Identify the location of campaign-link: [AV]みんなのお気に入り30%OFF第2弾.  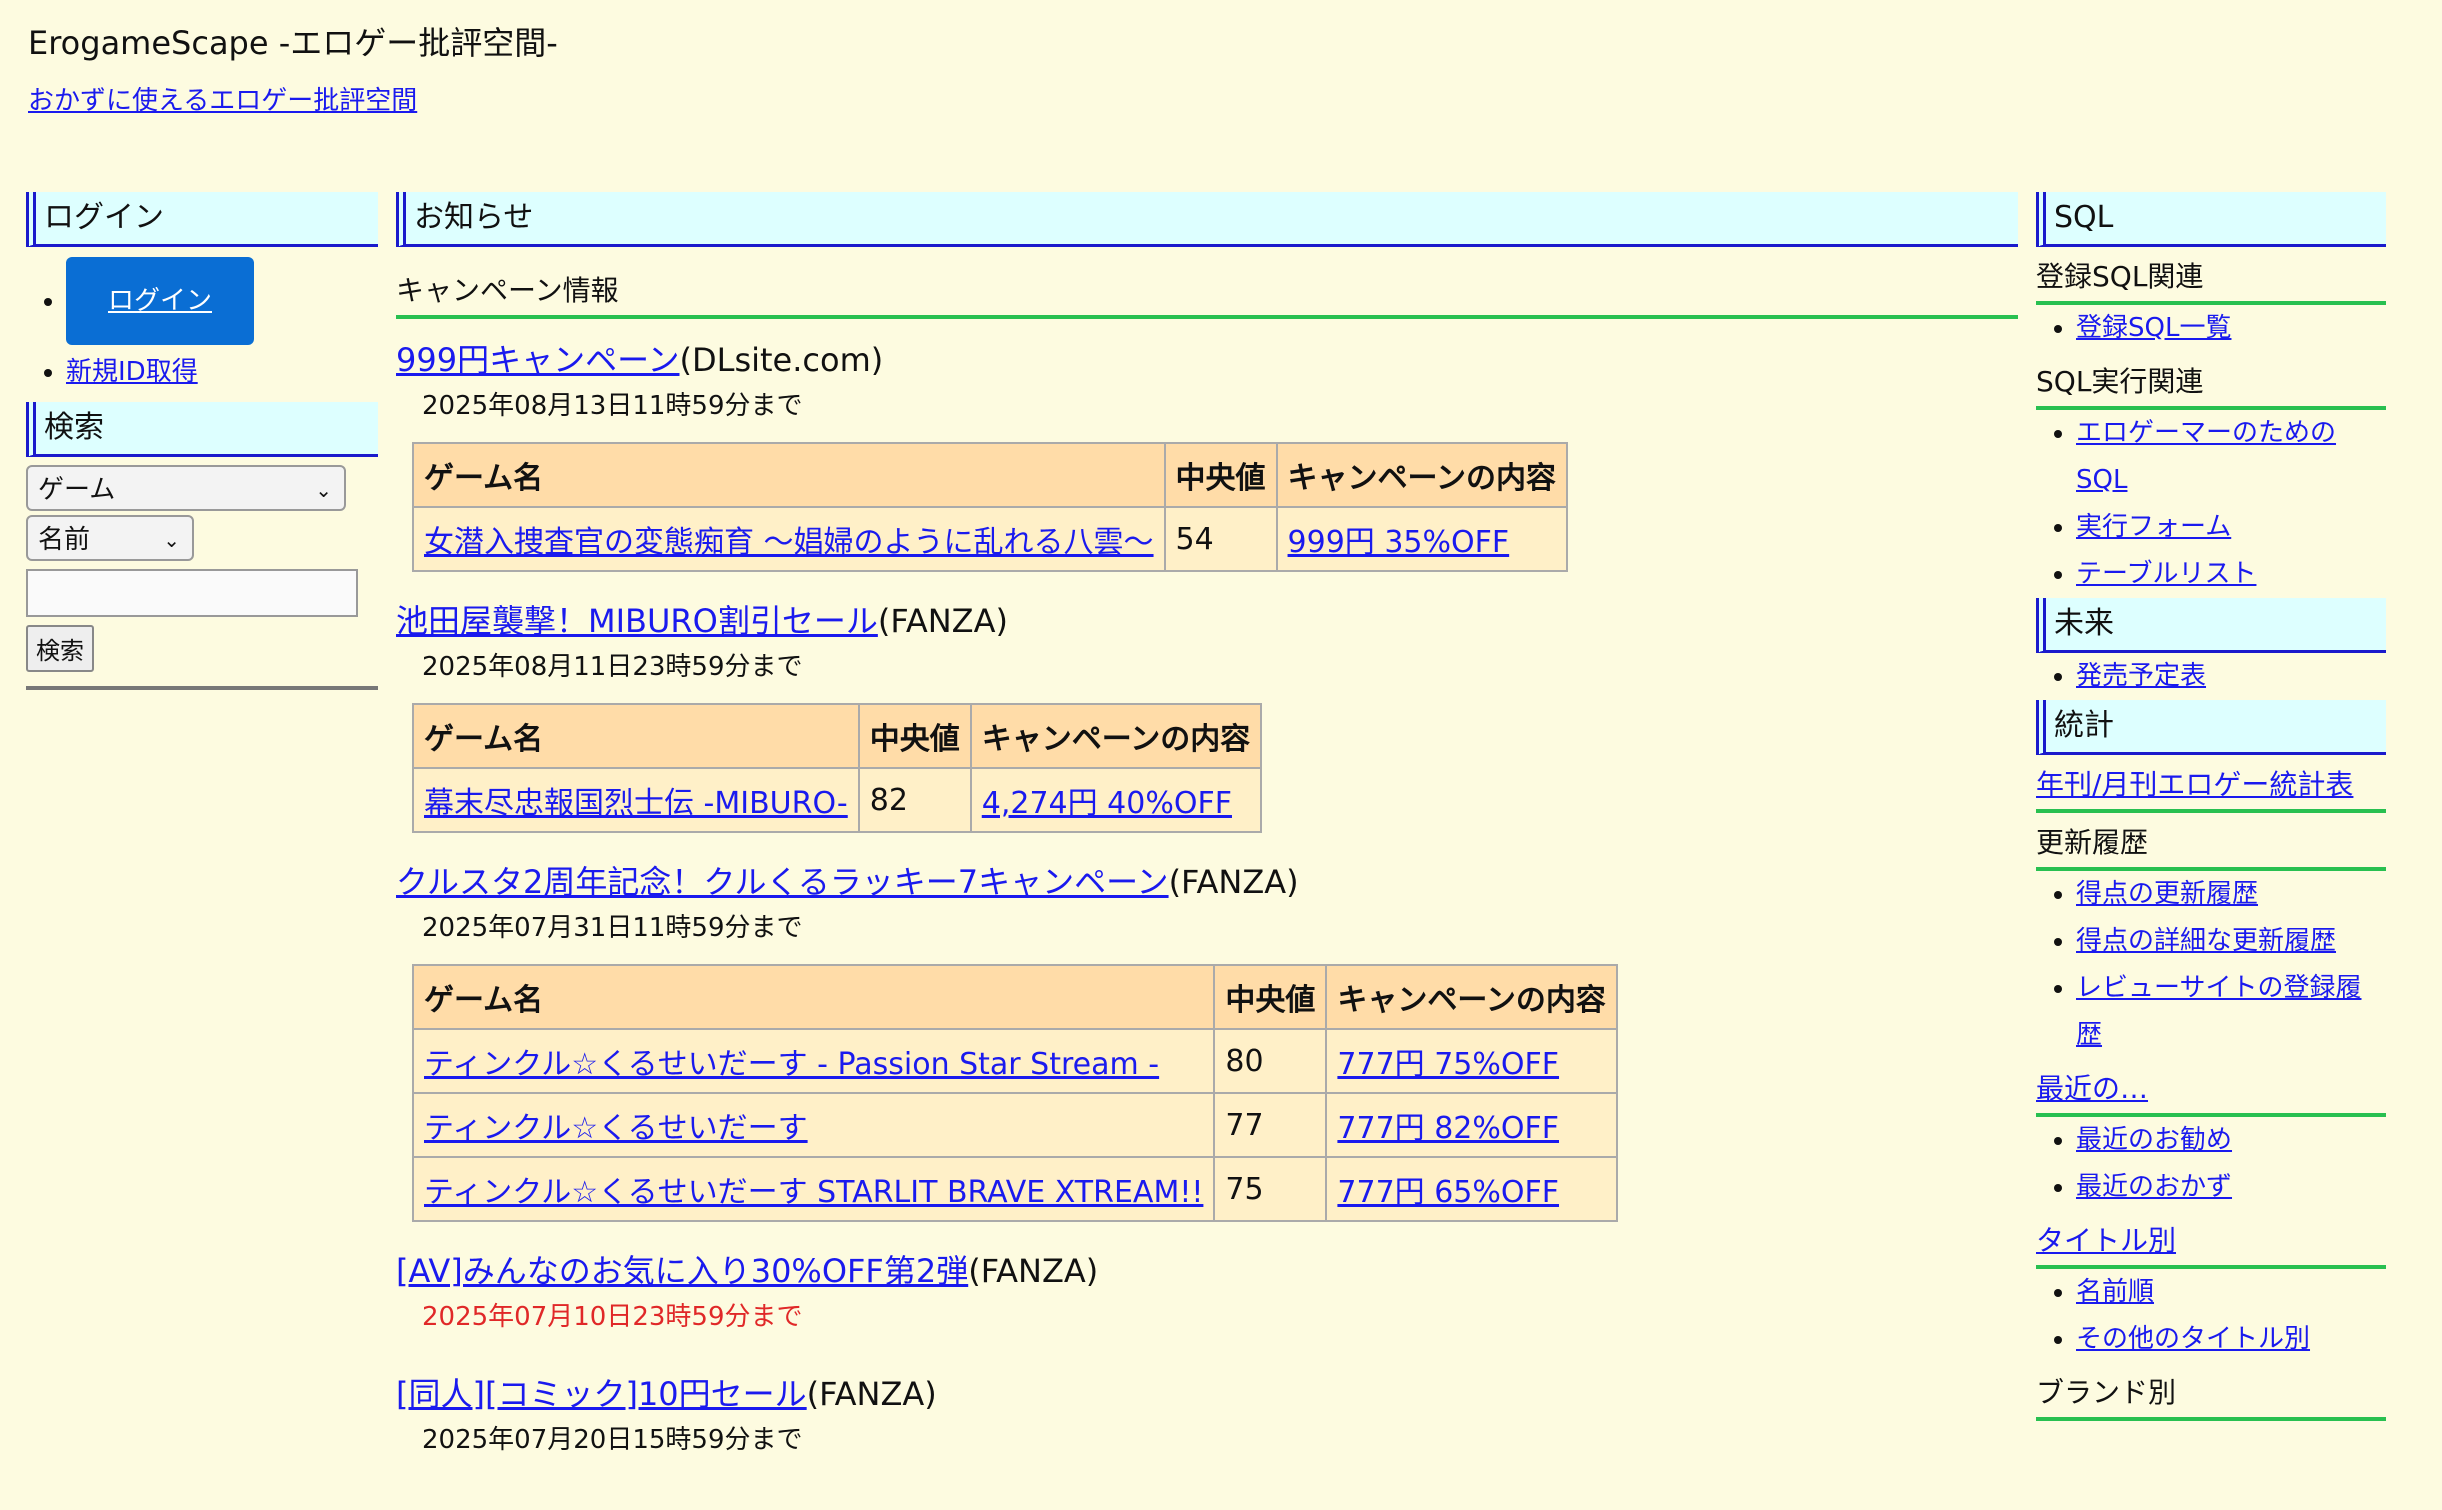
(682, 1271).